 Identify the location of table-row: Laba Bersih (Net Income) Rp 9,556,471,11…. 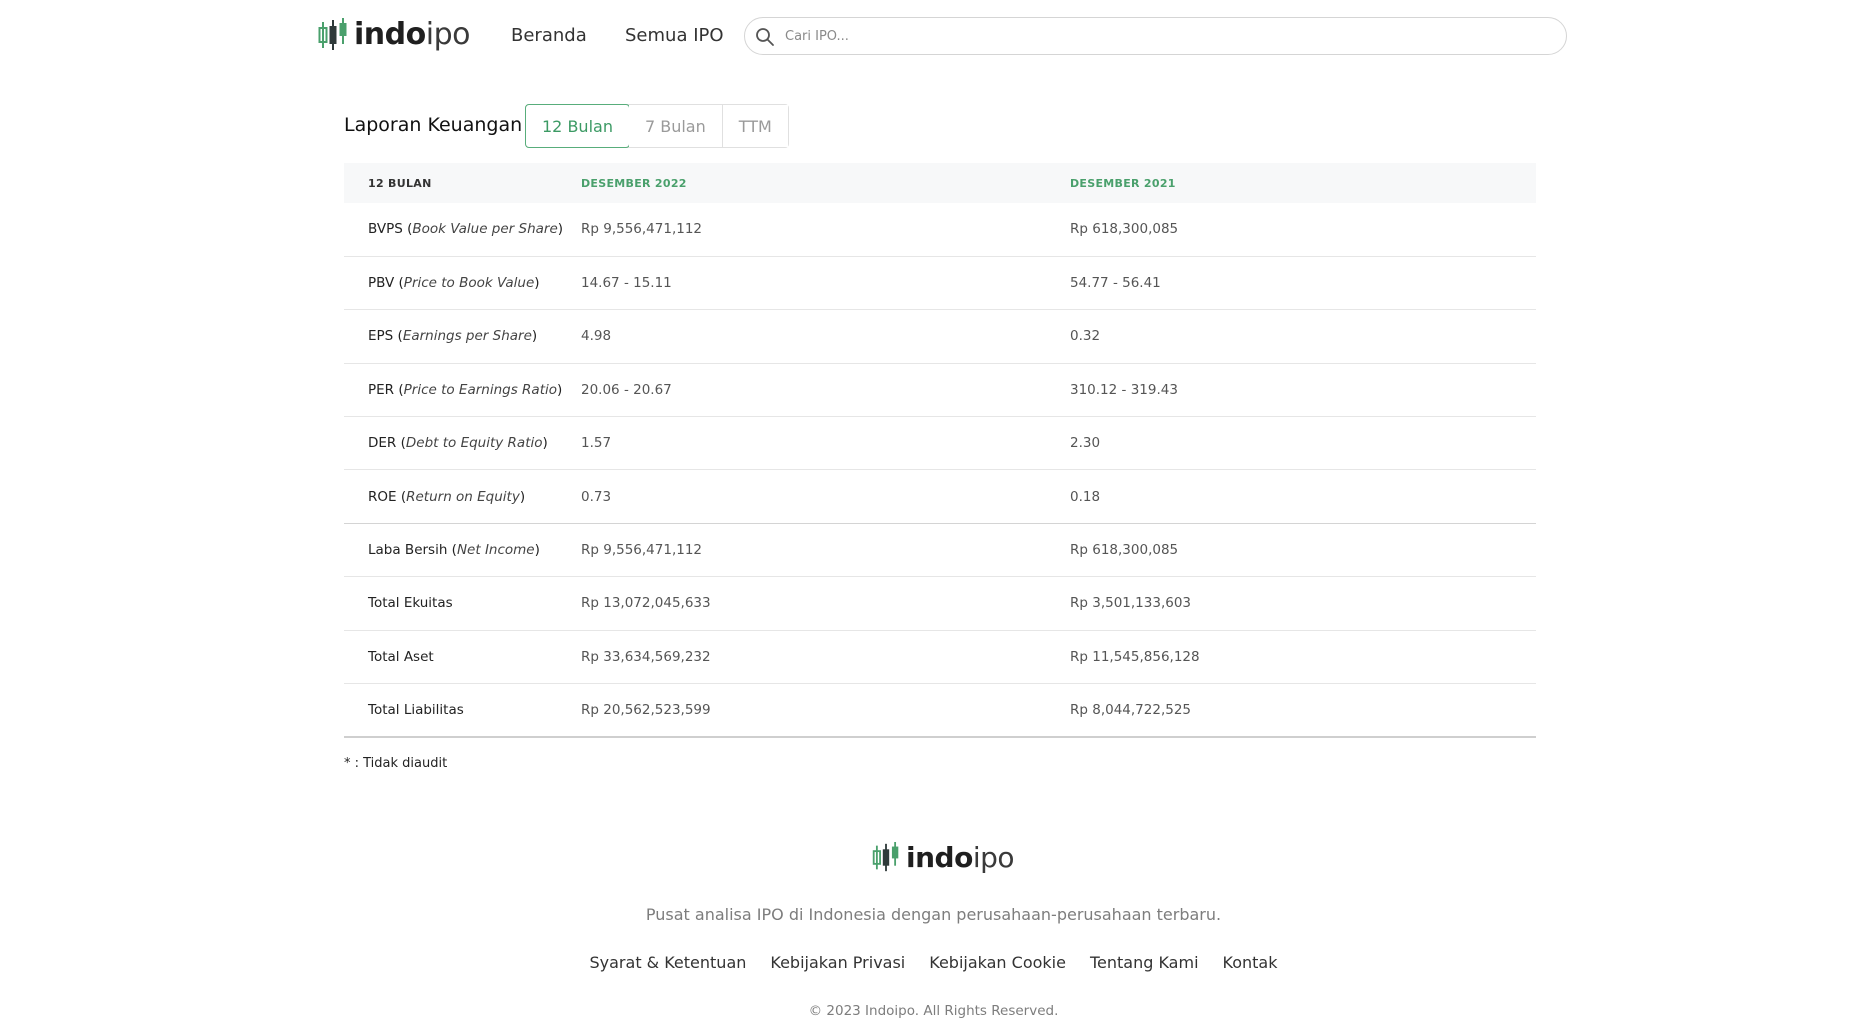
(940, 550).